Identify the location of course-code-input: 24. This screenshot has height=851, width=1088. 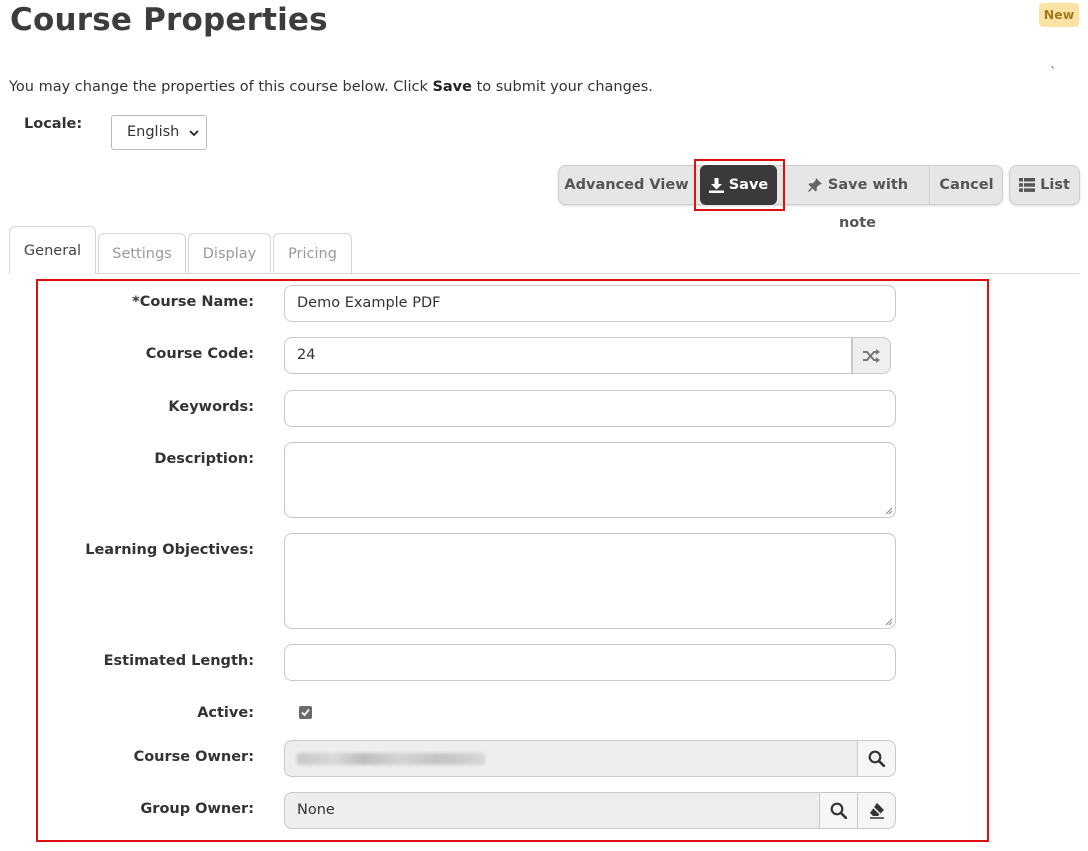
(568, 355).